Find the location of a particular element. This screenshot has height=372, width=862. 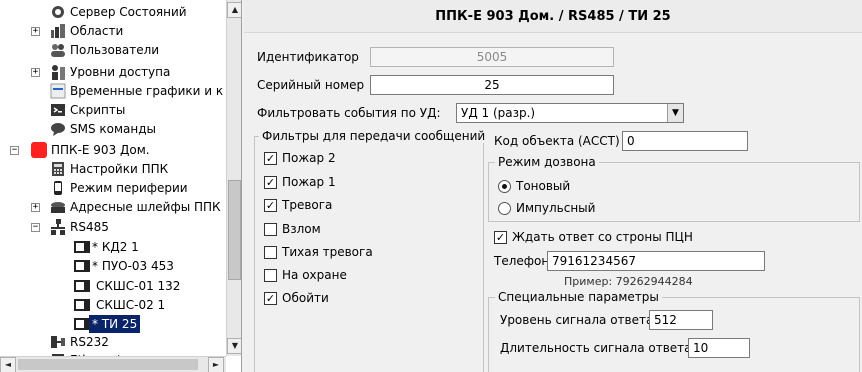

serial-field: 25 is located at coordinates (492, 85).